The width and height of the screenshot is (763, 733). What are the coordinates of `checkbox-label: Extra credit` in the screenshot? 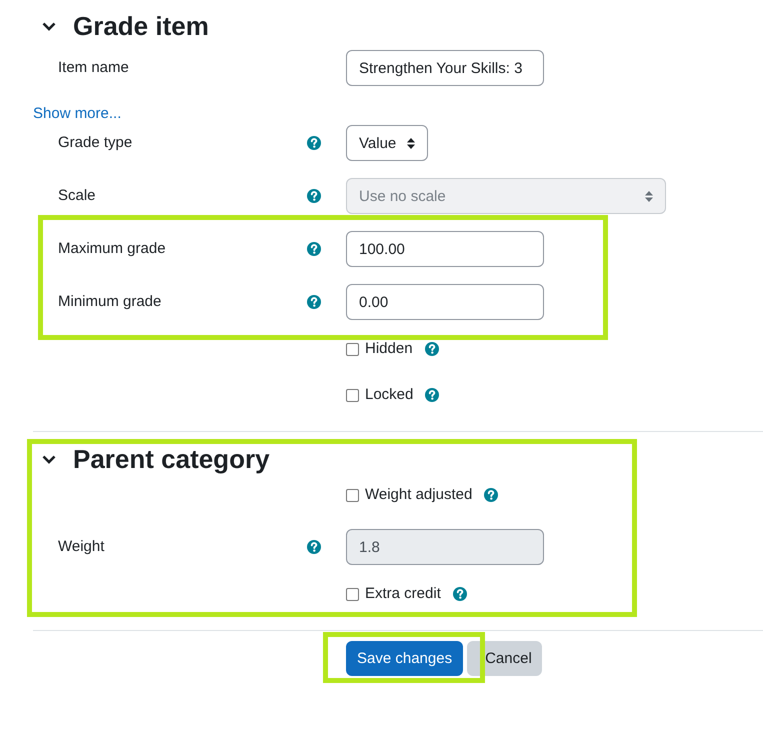 It's located at (403, 594).